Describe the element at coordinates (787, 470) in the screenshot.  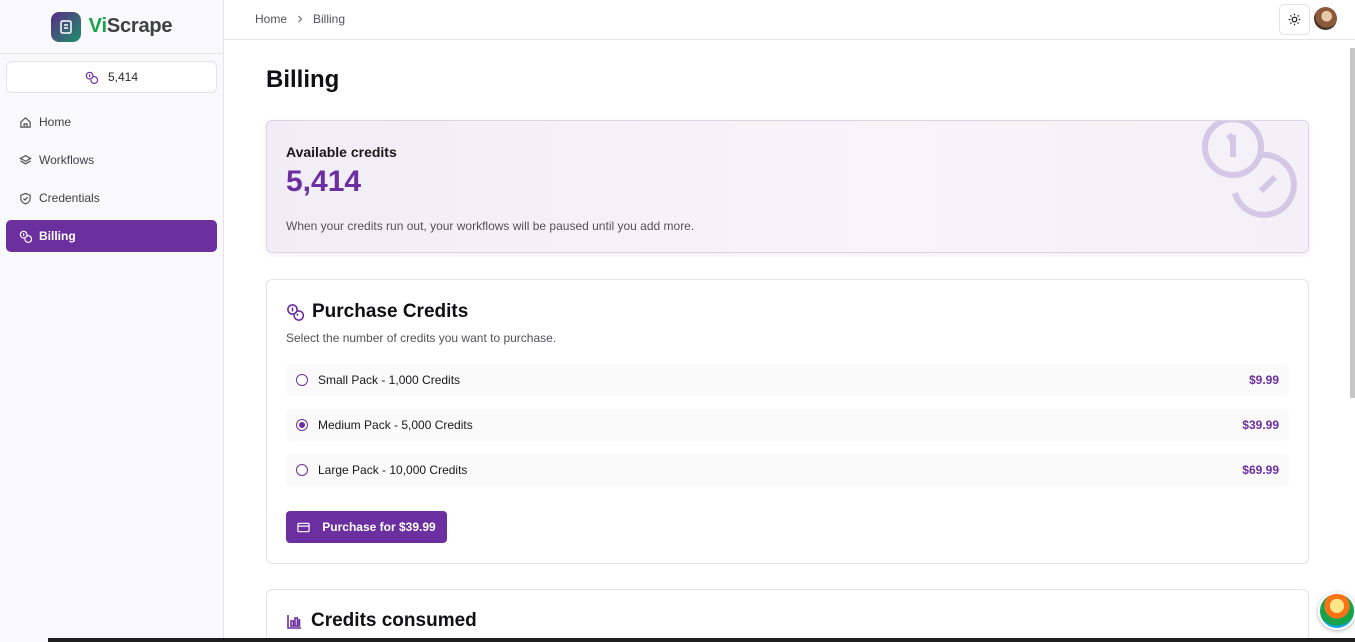
I see `pack-option-large: Large Pack - 10,000 Credits $69.99` at that location.